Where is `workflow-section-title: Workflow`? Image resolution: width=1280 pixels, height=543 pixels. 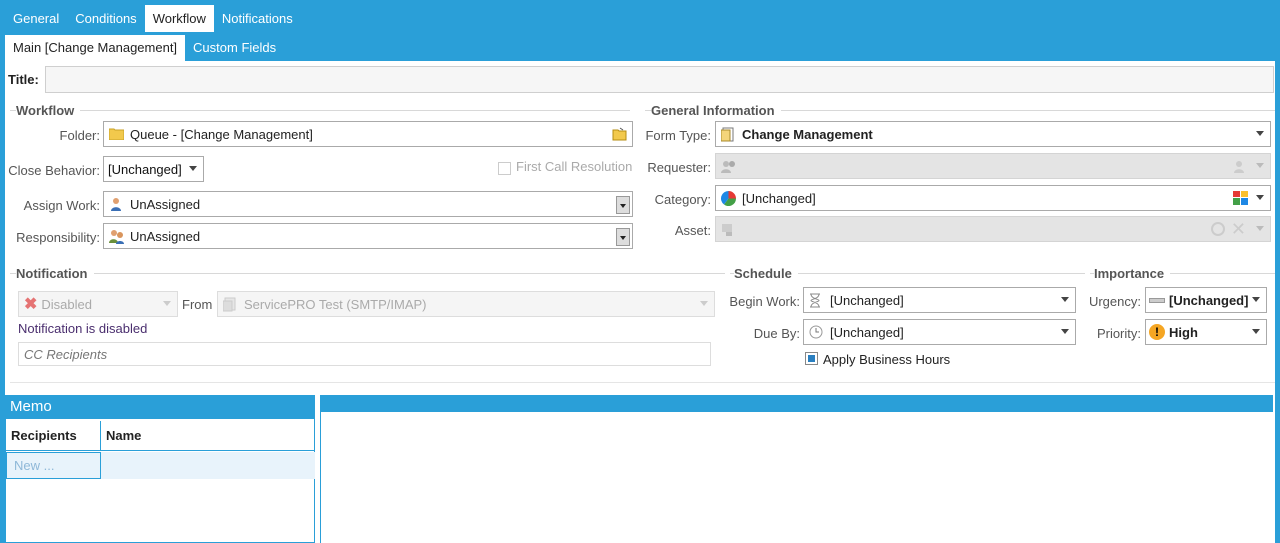
workflow-section-title: Workflow is located at coordinates (48, 110).